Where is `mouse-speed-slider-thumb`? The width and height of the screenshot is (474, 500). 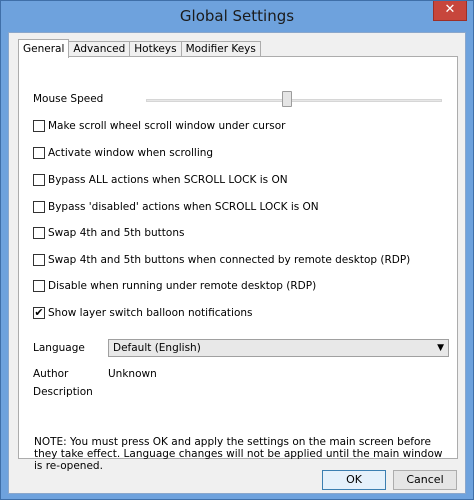 mouse-speed-slider-thumb is located at coordinates (287, 99).